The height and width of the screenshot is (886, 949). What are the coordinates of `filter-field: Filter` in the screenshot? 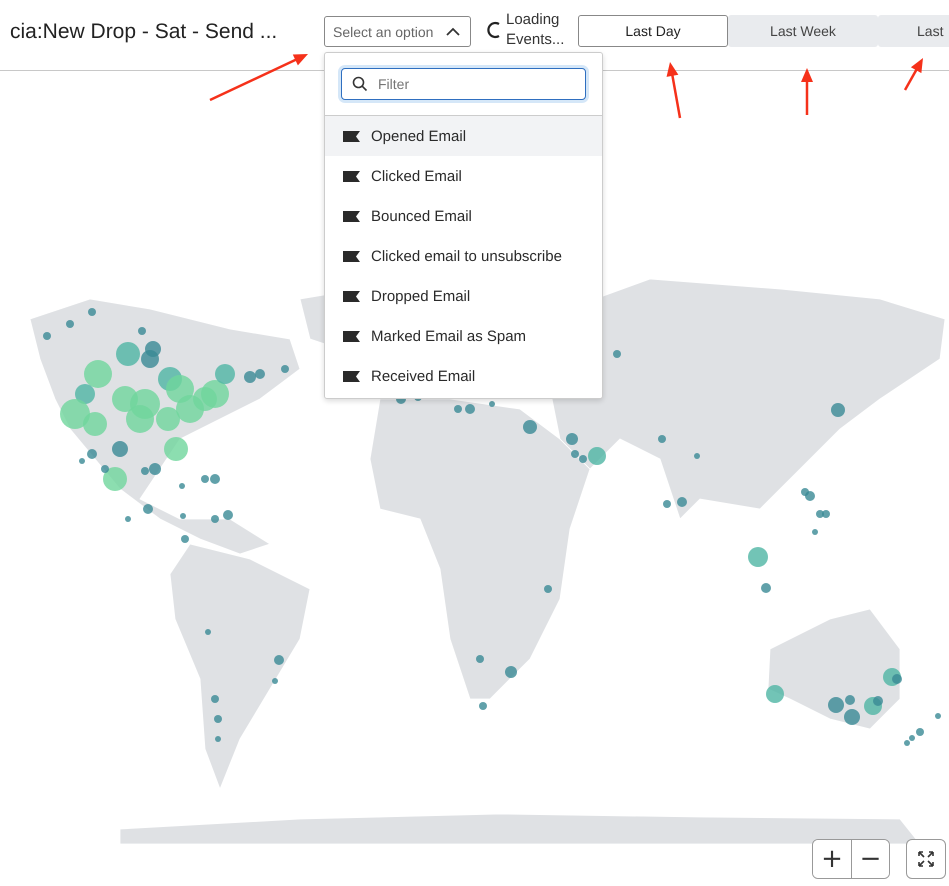 It's located at (463, 84).